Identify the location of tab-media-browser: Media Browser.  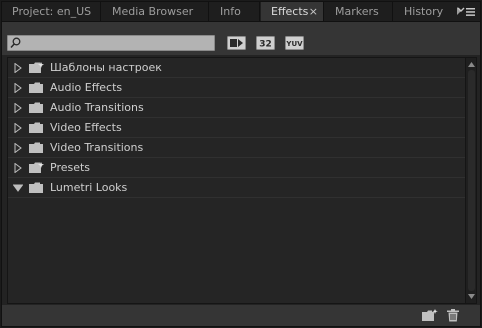
(155, 11).